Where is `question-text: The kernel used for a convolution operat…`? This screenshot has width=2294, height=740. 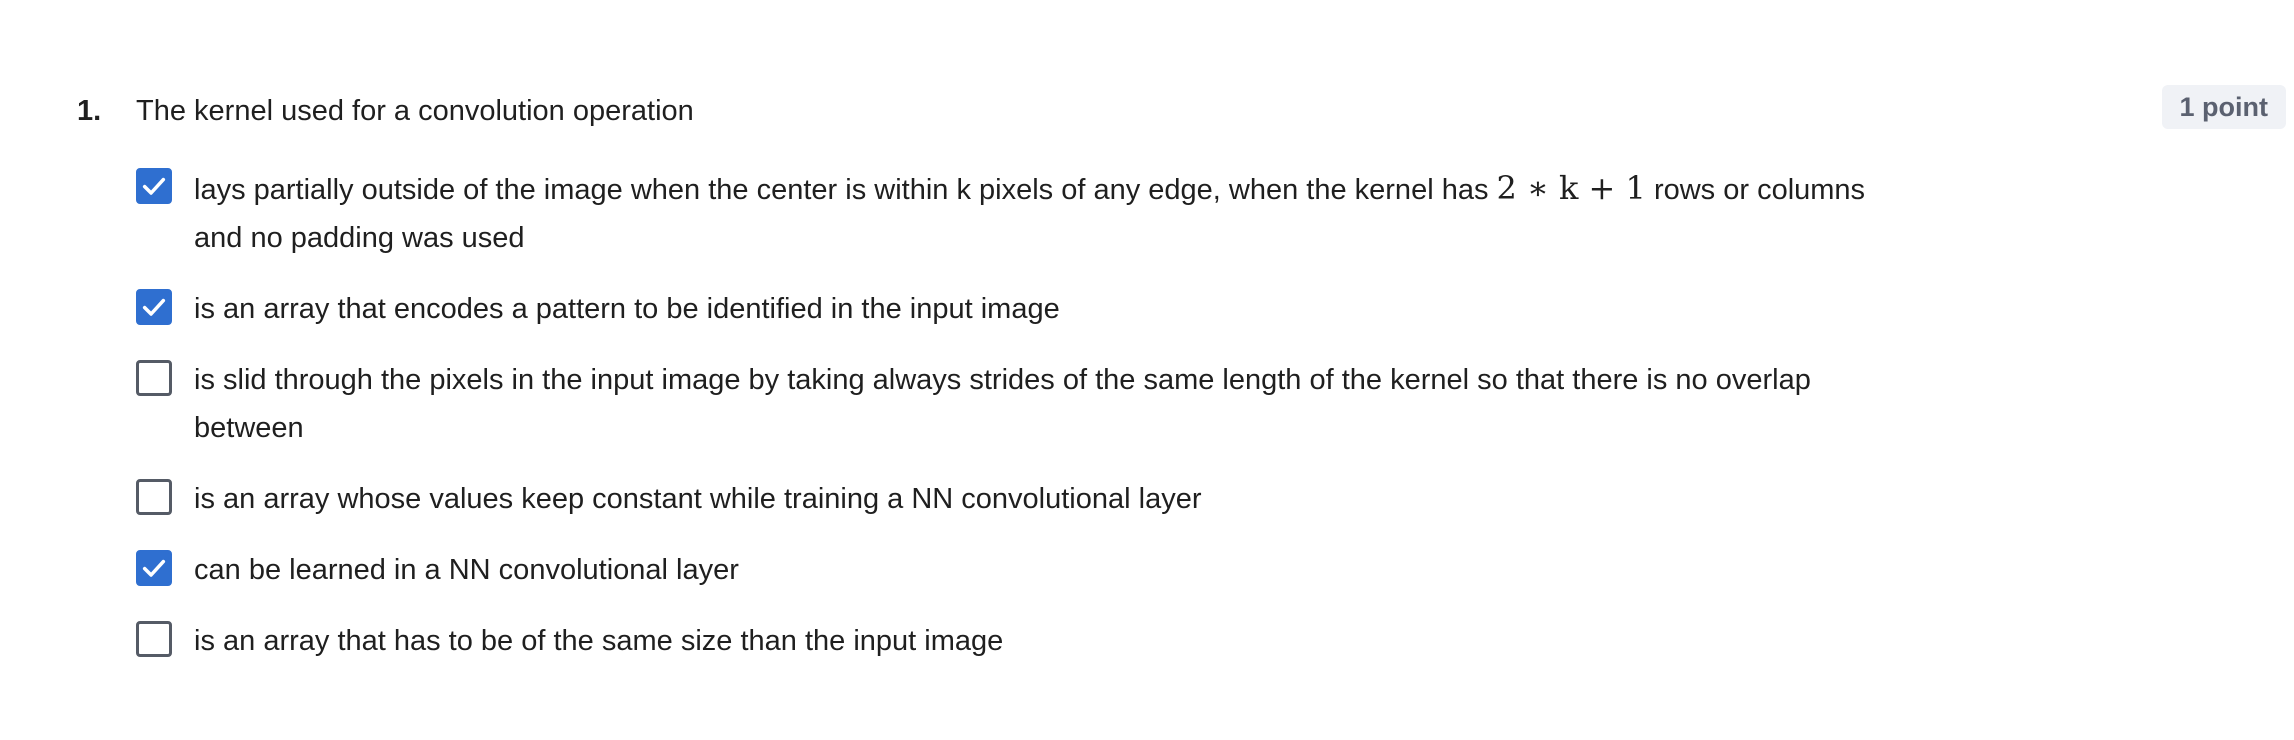 question-text: The kernel used for a convolution operat… is located at coordinates (415, 111).